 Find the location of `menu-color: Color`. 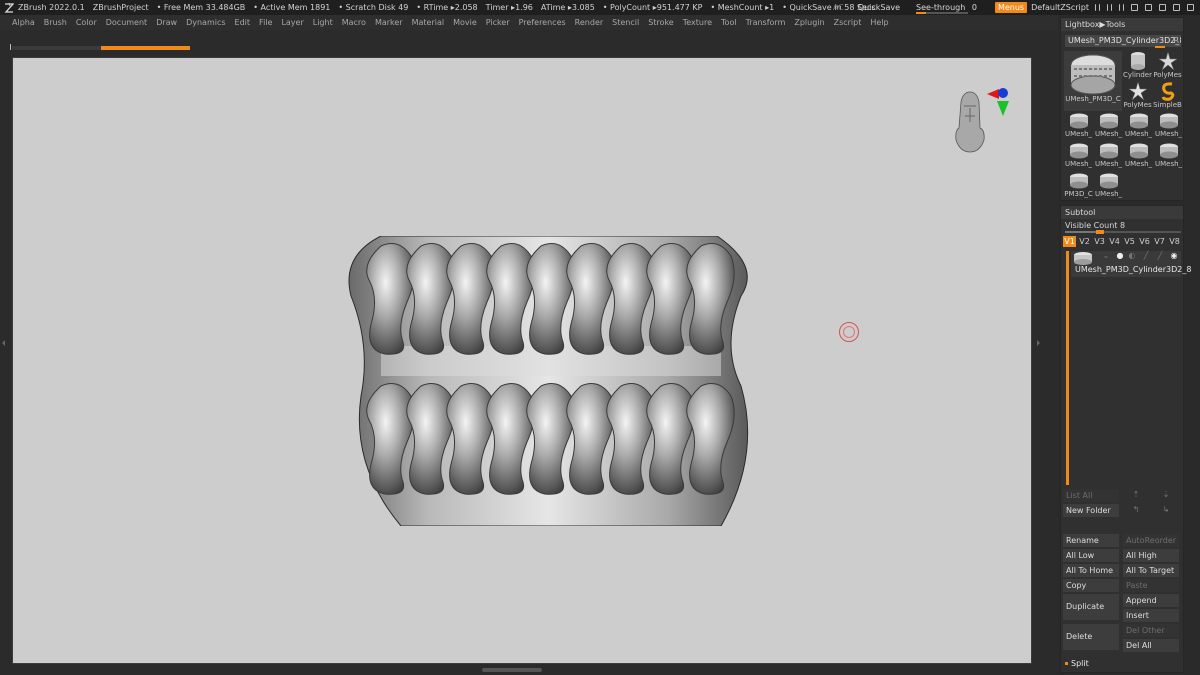

menu-color: Color is located at coordinates (86, 22).